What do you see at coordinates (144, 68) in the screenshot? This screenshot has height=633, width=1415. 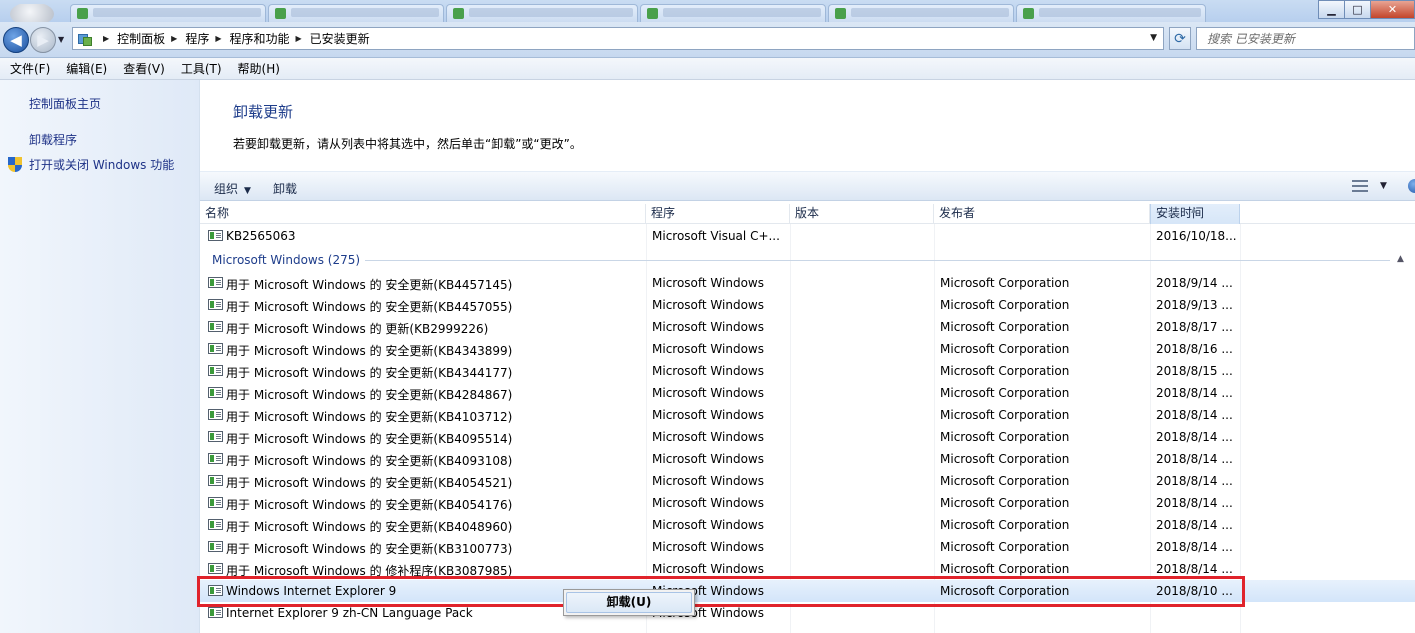 I see `menu-view: 查看(V)` at bounding box center [144, 68].